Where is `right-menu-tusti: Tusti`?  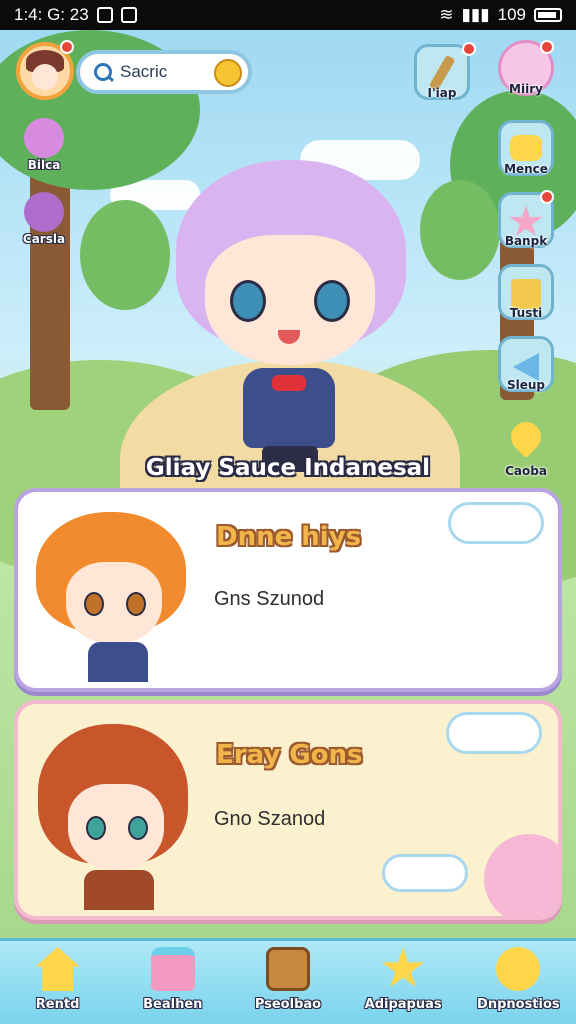
right-menu-tusti: Tusti is located at coordinates (526, 292).